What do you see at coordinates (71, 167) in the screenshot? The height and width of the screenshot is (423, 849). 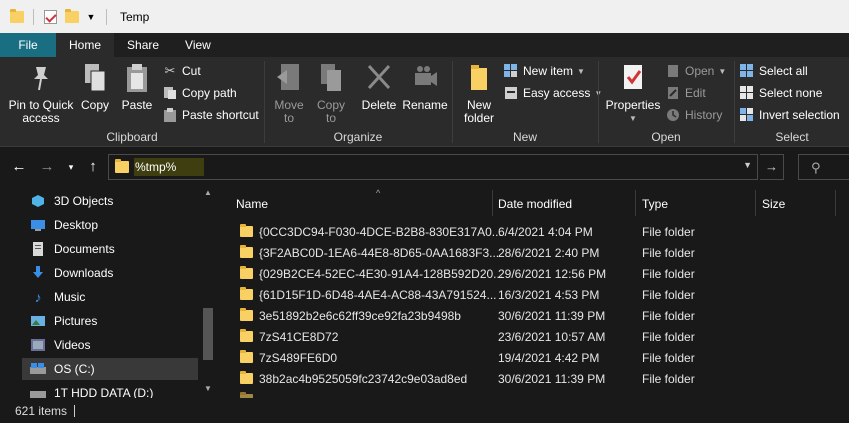 I see `recent-locations-dropdown: ▾` at bounding box center [71, 167].